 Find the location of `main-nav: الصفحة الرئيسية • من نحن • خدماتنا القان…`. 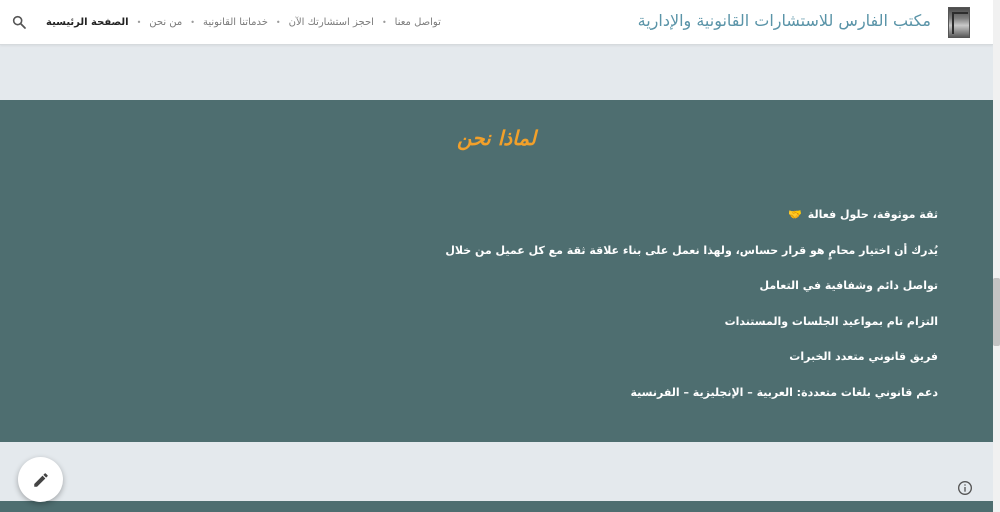

main-nav: الصفحة الرئيسية • من نحن • خدماتنا القان… is located at coordinates (243, 22).